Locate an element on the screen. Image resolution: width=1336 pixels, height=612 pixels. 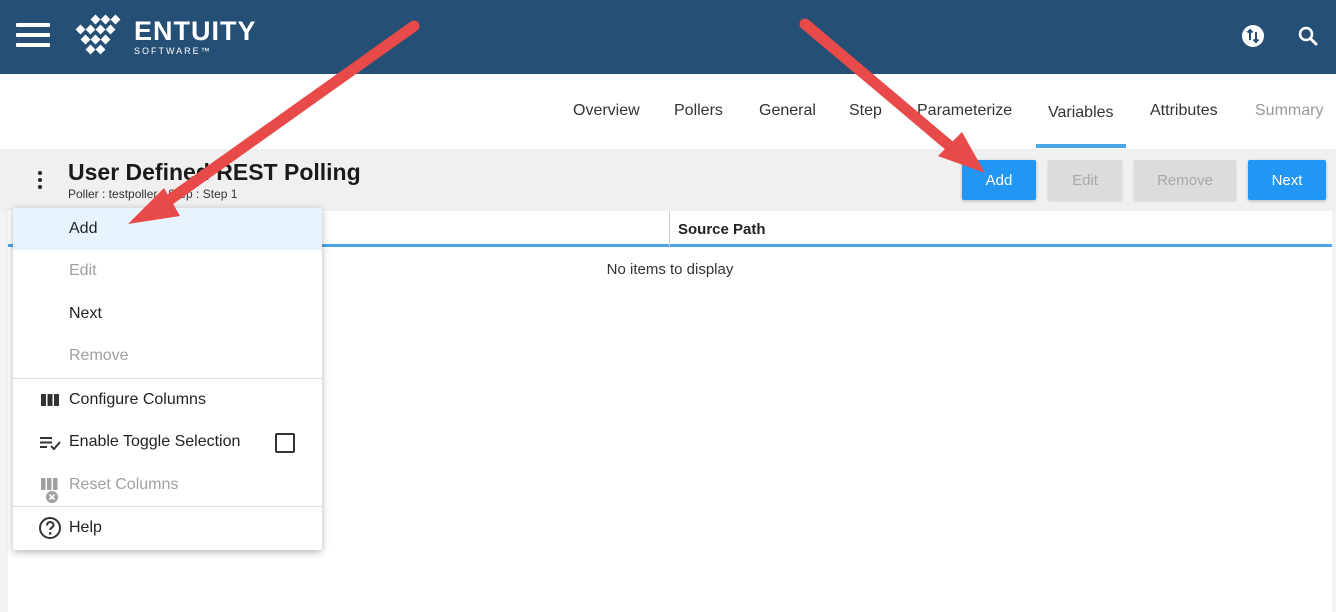
top-bar: ENTUITY SOFTWARE™ is located at coordinates (668, 37).